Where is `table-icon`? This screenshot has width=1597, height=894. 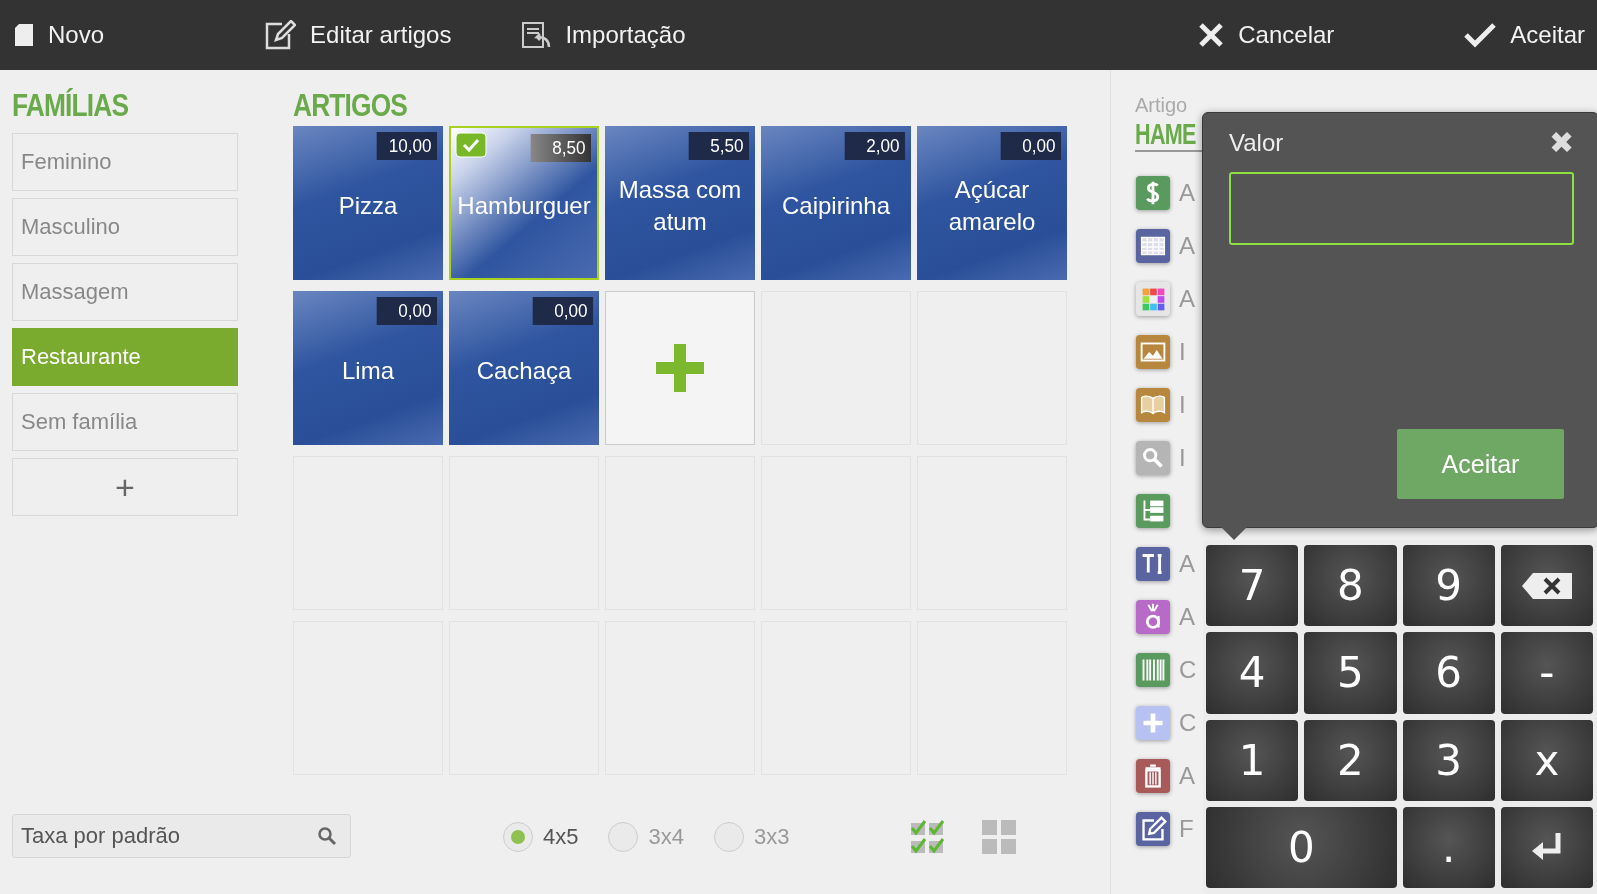 table-icon is located at coordinates (1153, 245).